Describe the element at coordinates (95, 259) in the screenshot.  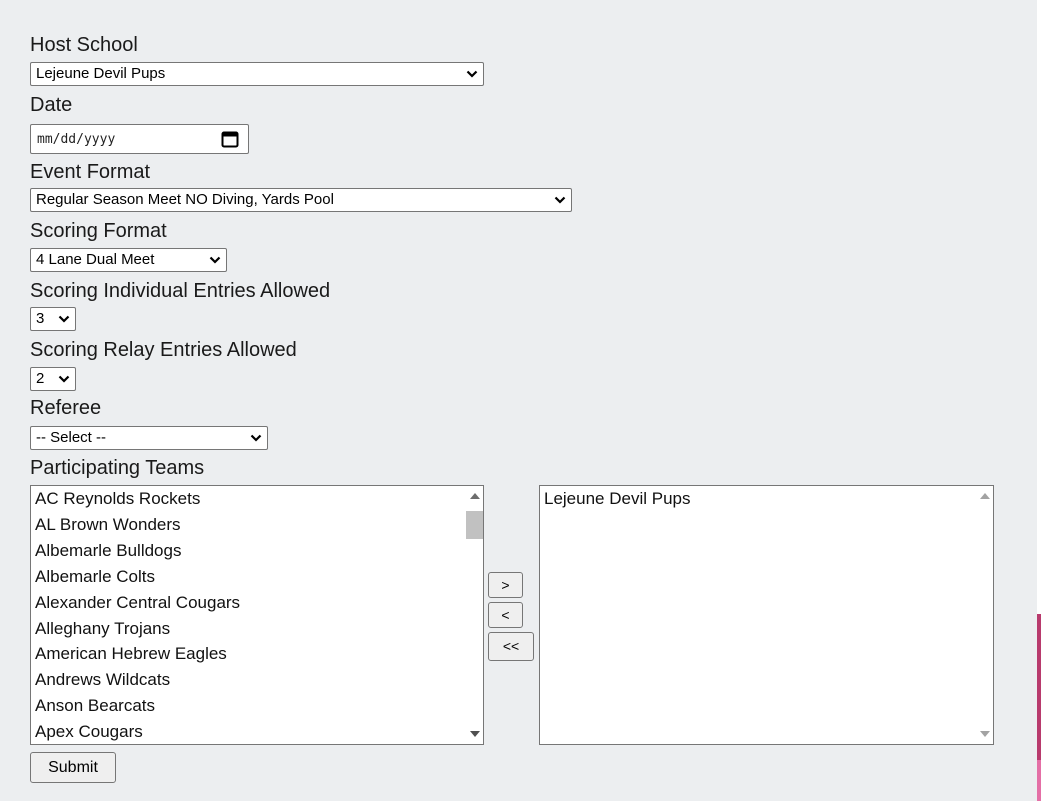
I see `scoring-format-value: 4 Lane Dual Meet` at that location.